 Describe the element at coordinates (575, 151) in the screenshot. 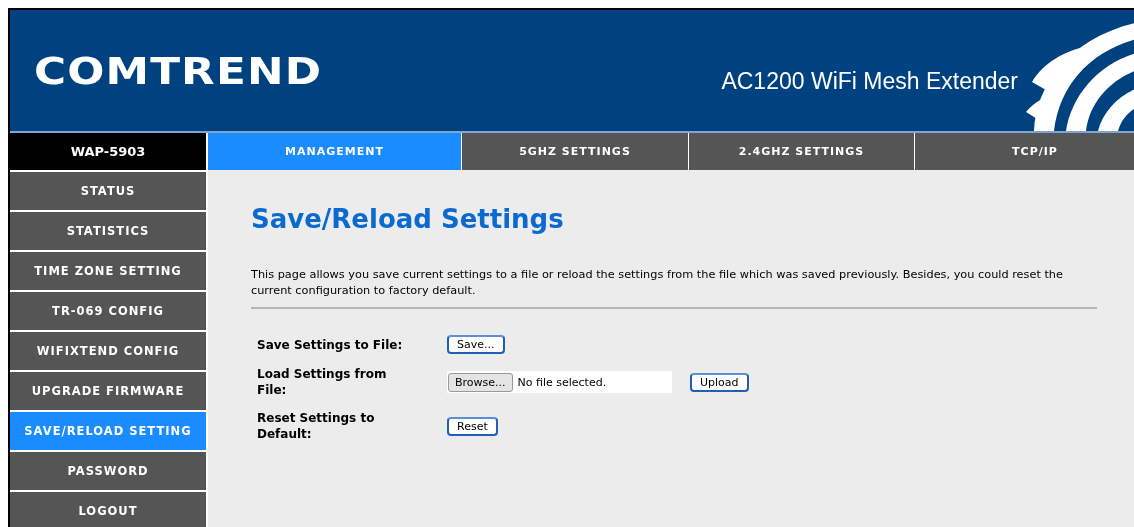

I see `nav-tab: 5GHZ SETTINGS` at that location.